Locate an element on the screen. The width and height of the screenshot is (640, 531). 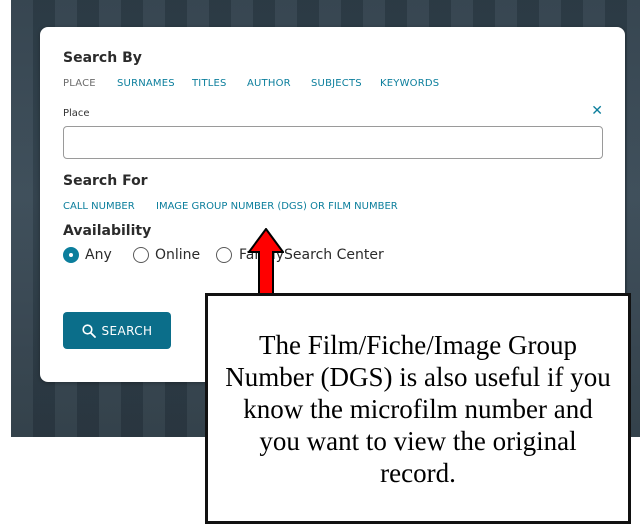
search-button: SEARCH is located at coordinates (117, 330).